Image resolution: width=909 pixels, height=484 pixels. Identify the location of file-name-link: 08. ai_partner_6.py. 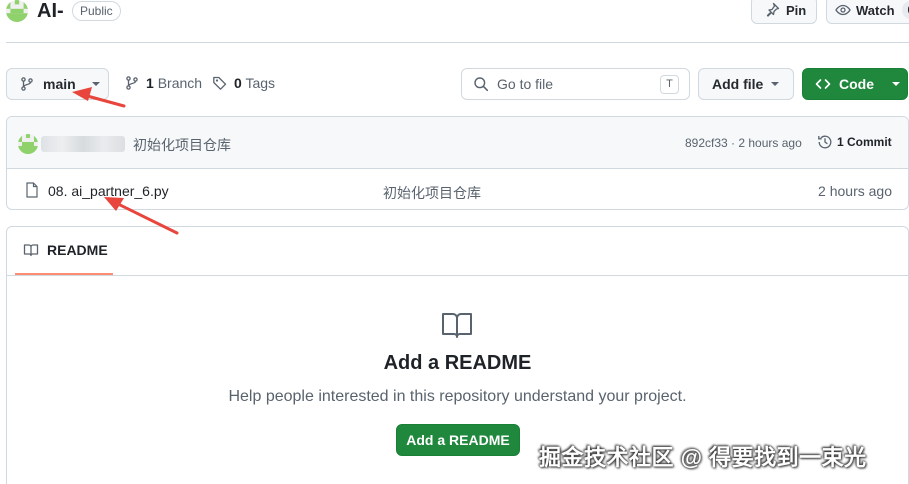
(108, 191).